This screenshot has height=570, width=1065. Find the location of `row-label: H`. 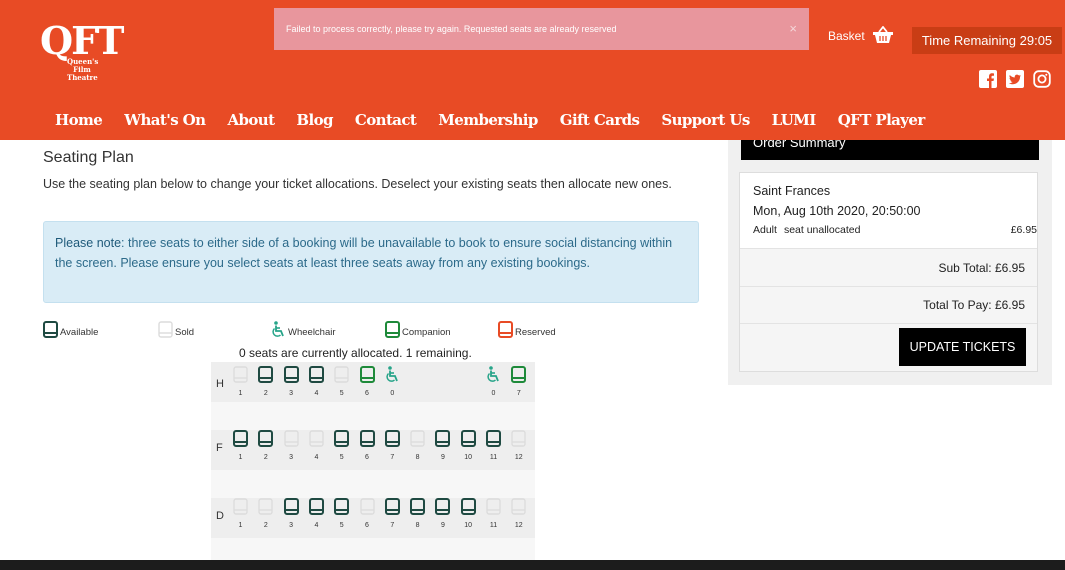

row-label: H is located at coordinates (220, 384).